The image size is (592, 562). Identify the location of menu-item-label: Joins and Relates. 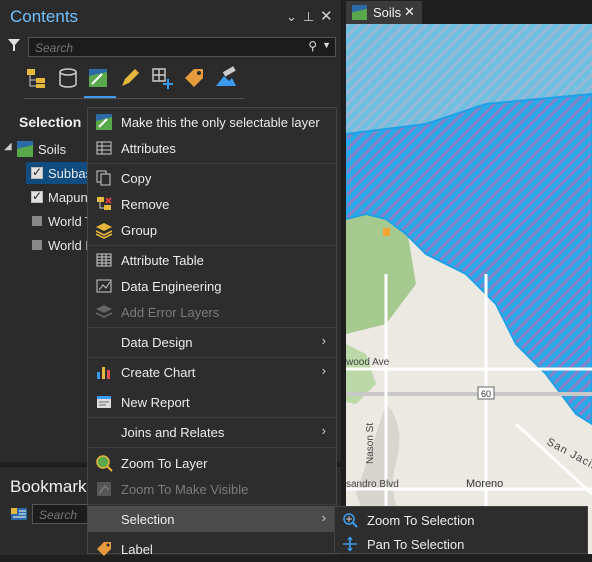
(173, 432).